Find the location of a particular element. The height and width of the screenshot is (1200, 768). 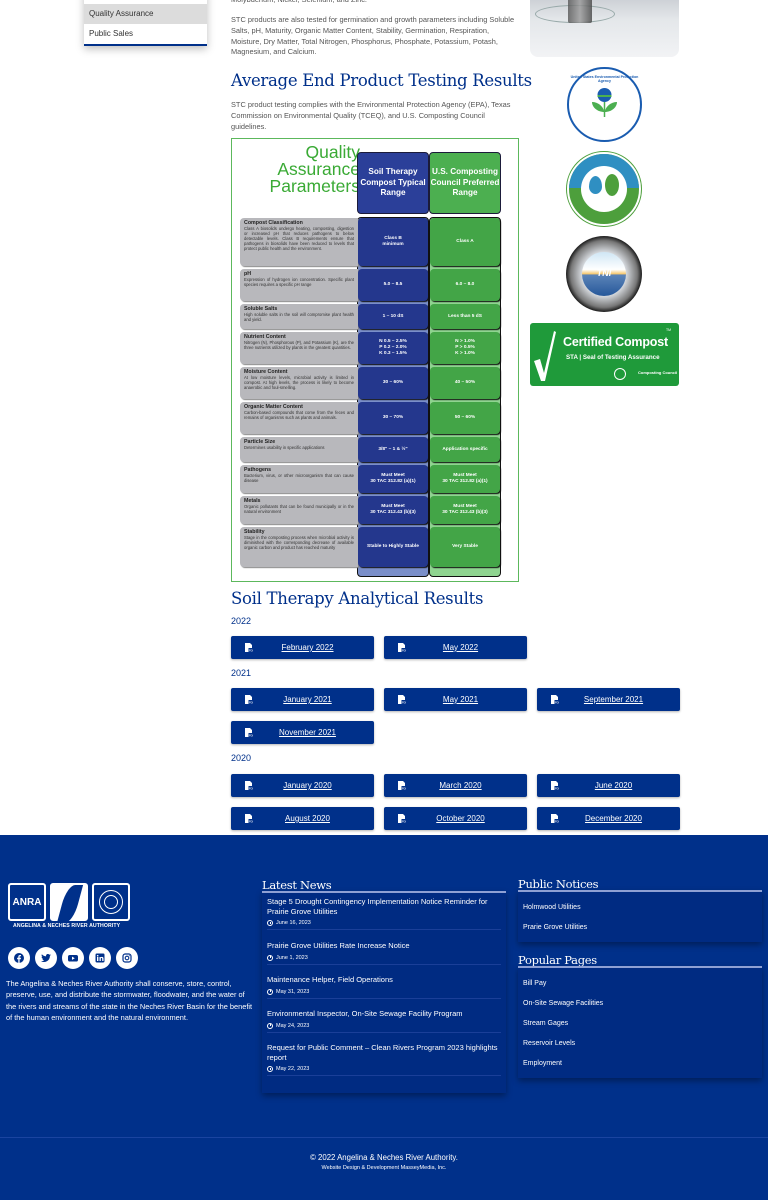

sidebar-item-public-sales: Public Sales is located at coordinates (145, 34).